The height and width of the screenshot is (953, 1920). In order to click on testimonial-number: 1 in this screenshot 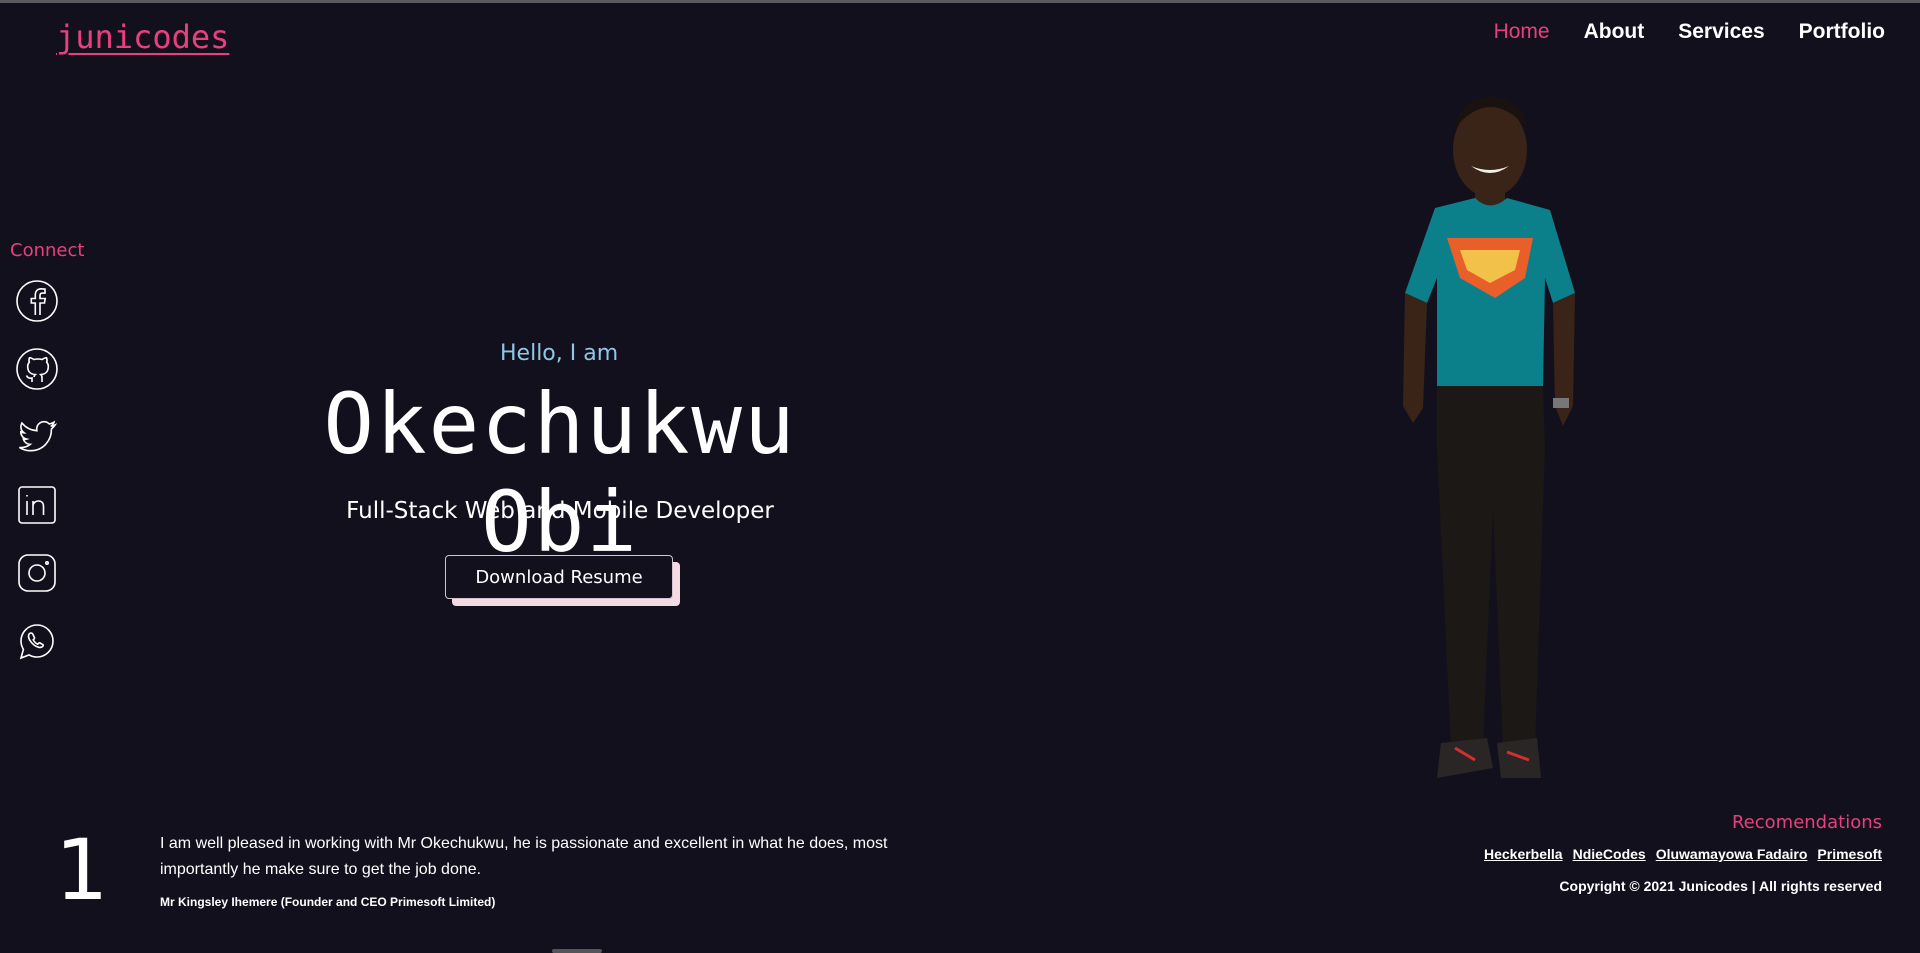, I will do `click(82, 870)`.